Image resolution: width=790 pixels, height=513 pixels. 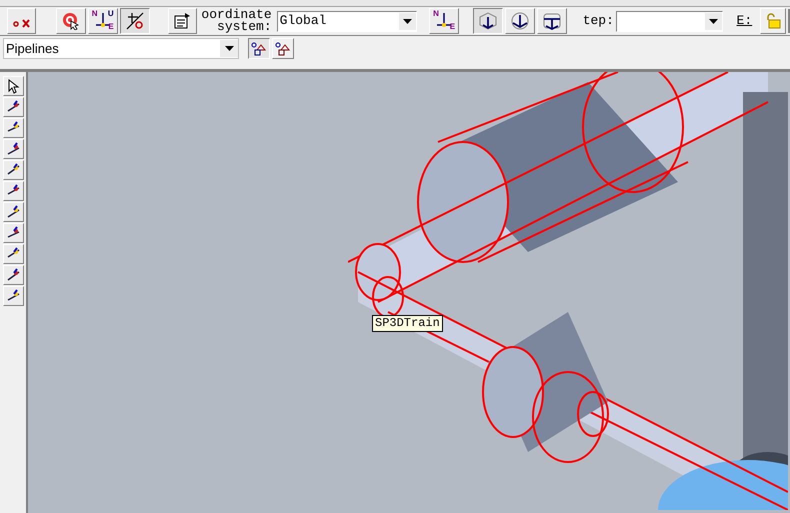 I want to click on step-dropdown, so click(x=669, y=21).